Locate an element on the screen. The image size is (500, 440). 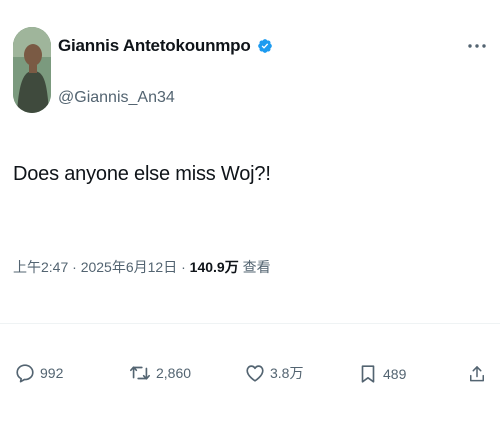
divider is located at coordinates (250, 323).